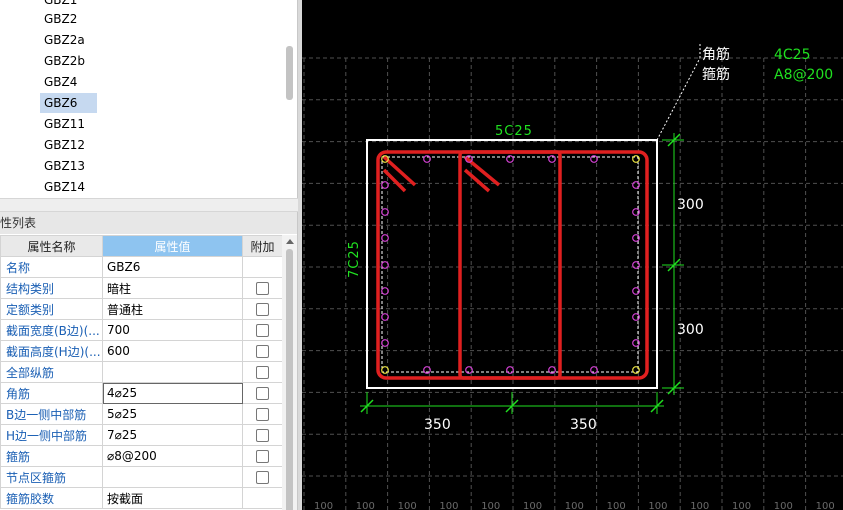 This screenshot has width=843, height=510. I want to click on column-header-extra: 附加, so click(262, 246).